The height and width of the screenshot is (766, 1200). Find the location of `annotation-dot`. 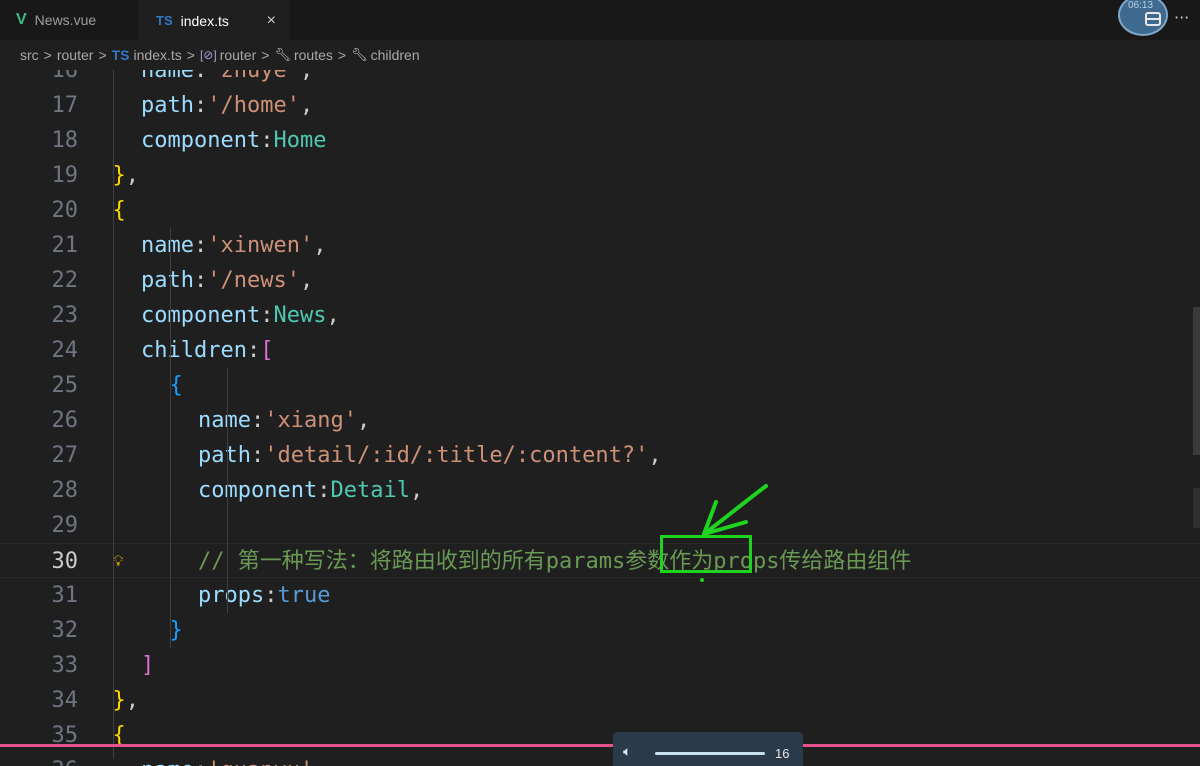

annotation-dot is located at coordinates (702, 580).